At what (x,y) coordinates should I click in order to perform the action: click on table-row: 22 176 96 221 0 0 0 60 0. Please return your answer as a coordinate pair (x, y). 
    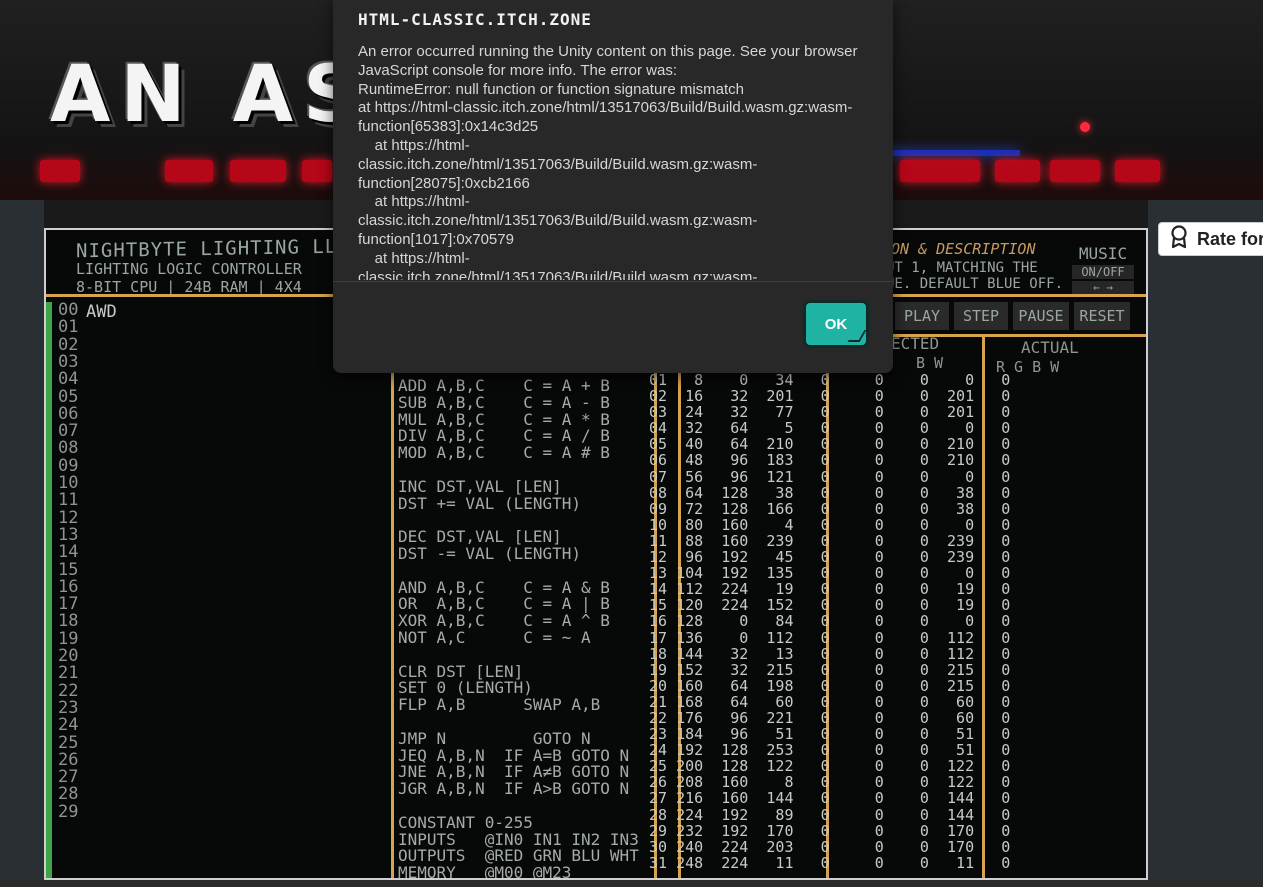
    Looking at the image, I should click on (830, 717).